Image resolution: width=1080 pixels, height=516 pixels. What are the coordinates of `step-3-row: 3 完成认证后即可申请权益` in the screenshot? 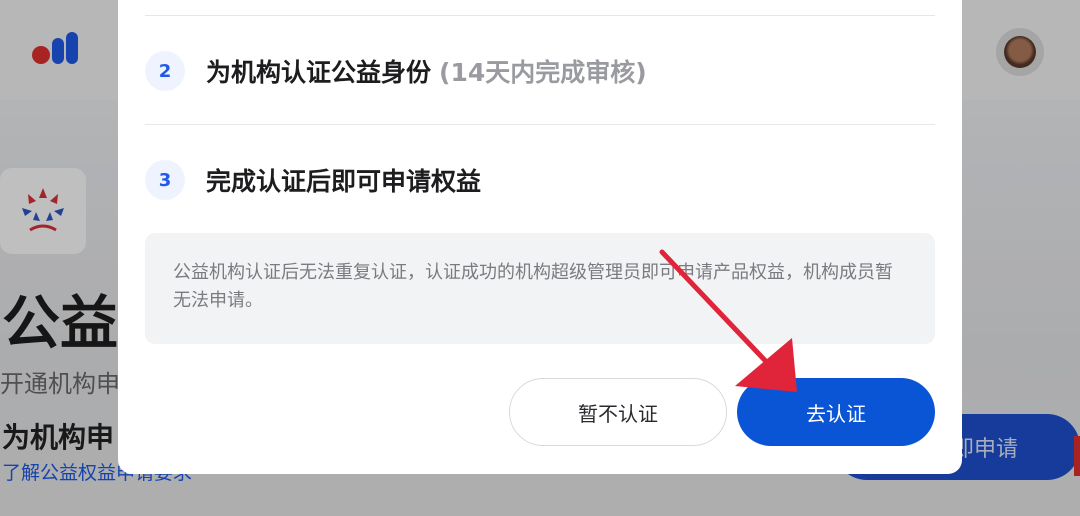 It's located at (540, 180).